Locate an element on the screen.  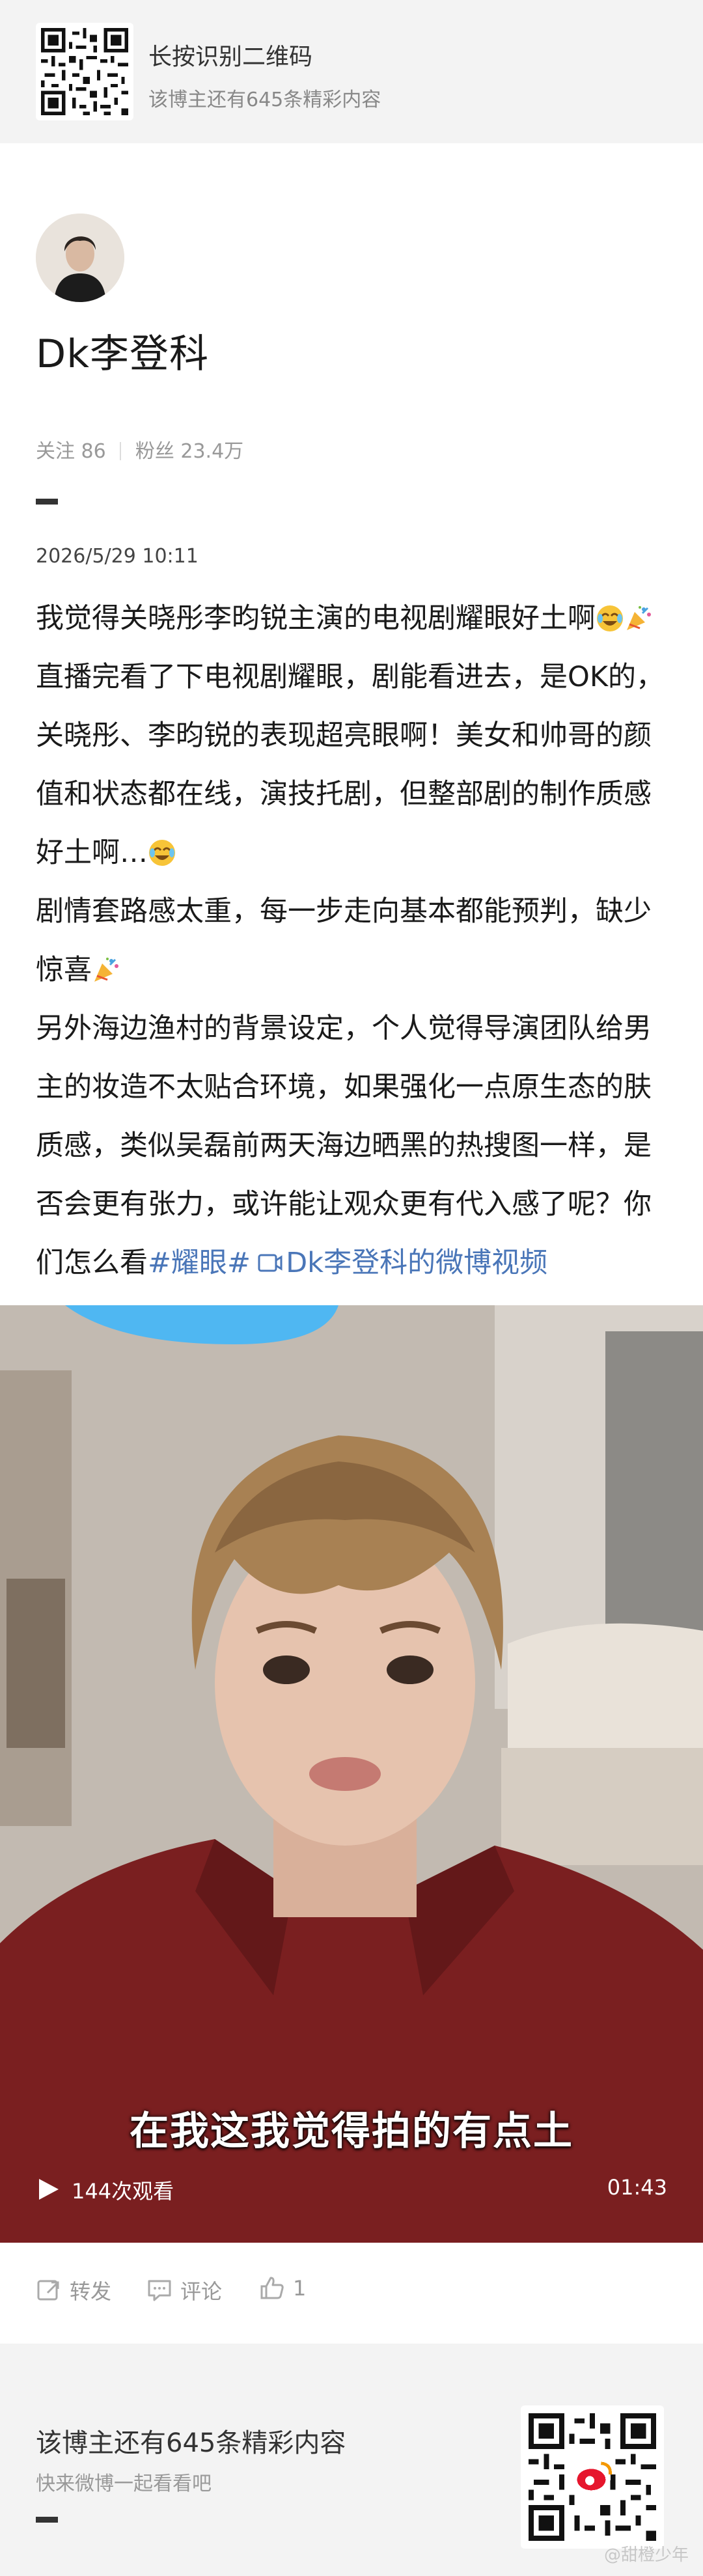
bottom-banner-title: 该博主还有645条精彩内容 is located at coordinates (191, 2443).